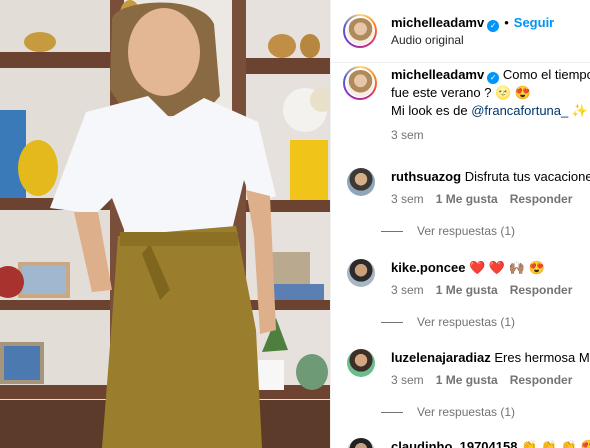 This screenshot has height=448, width=590. I want to click on author-avatar-image, so click(360, 31).